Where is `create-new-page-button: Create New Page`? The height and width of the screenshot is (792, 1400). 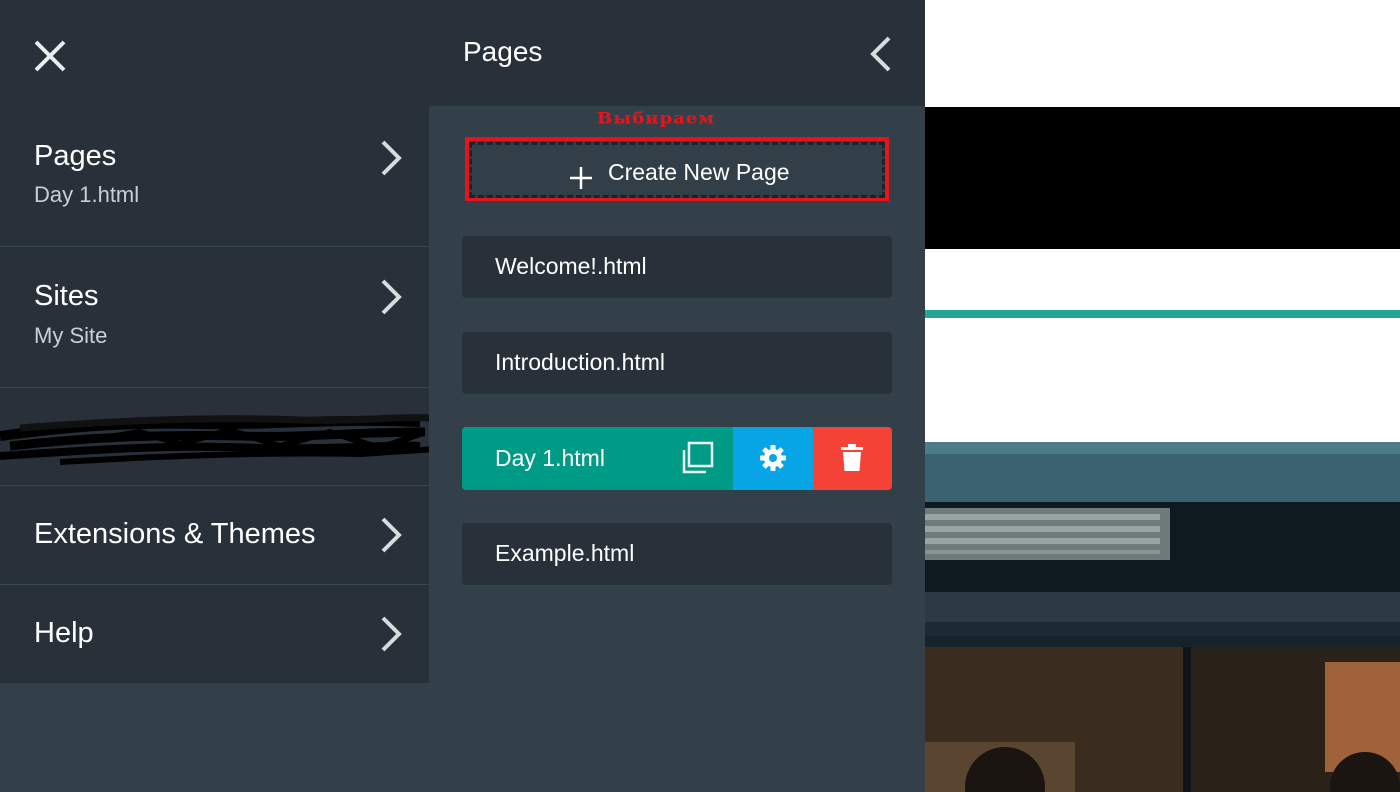
create-new-page-button: Create New Page is located at coordinates (677, 170).